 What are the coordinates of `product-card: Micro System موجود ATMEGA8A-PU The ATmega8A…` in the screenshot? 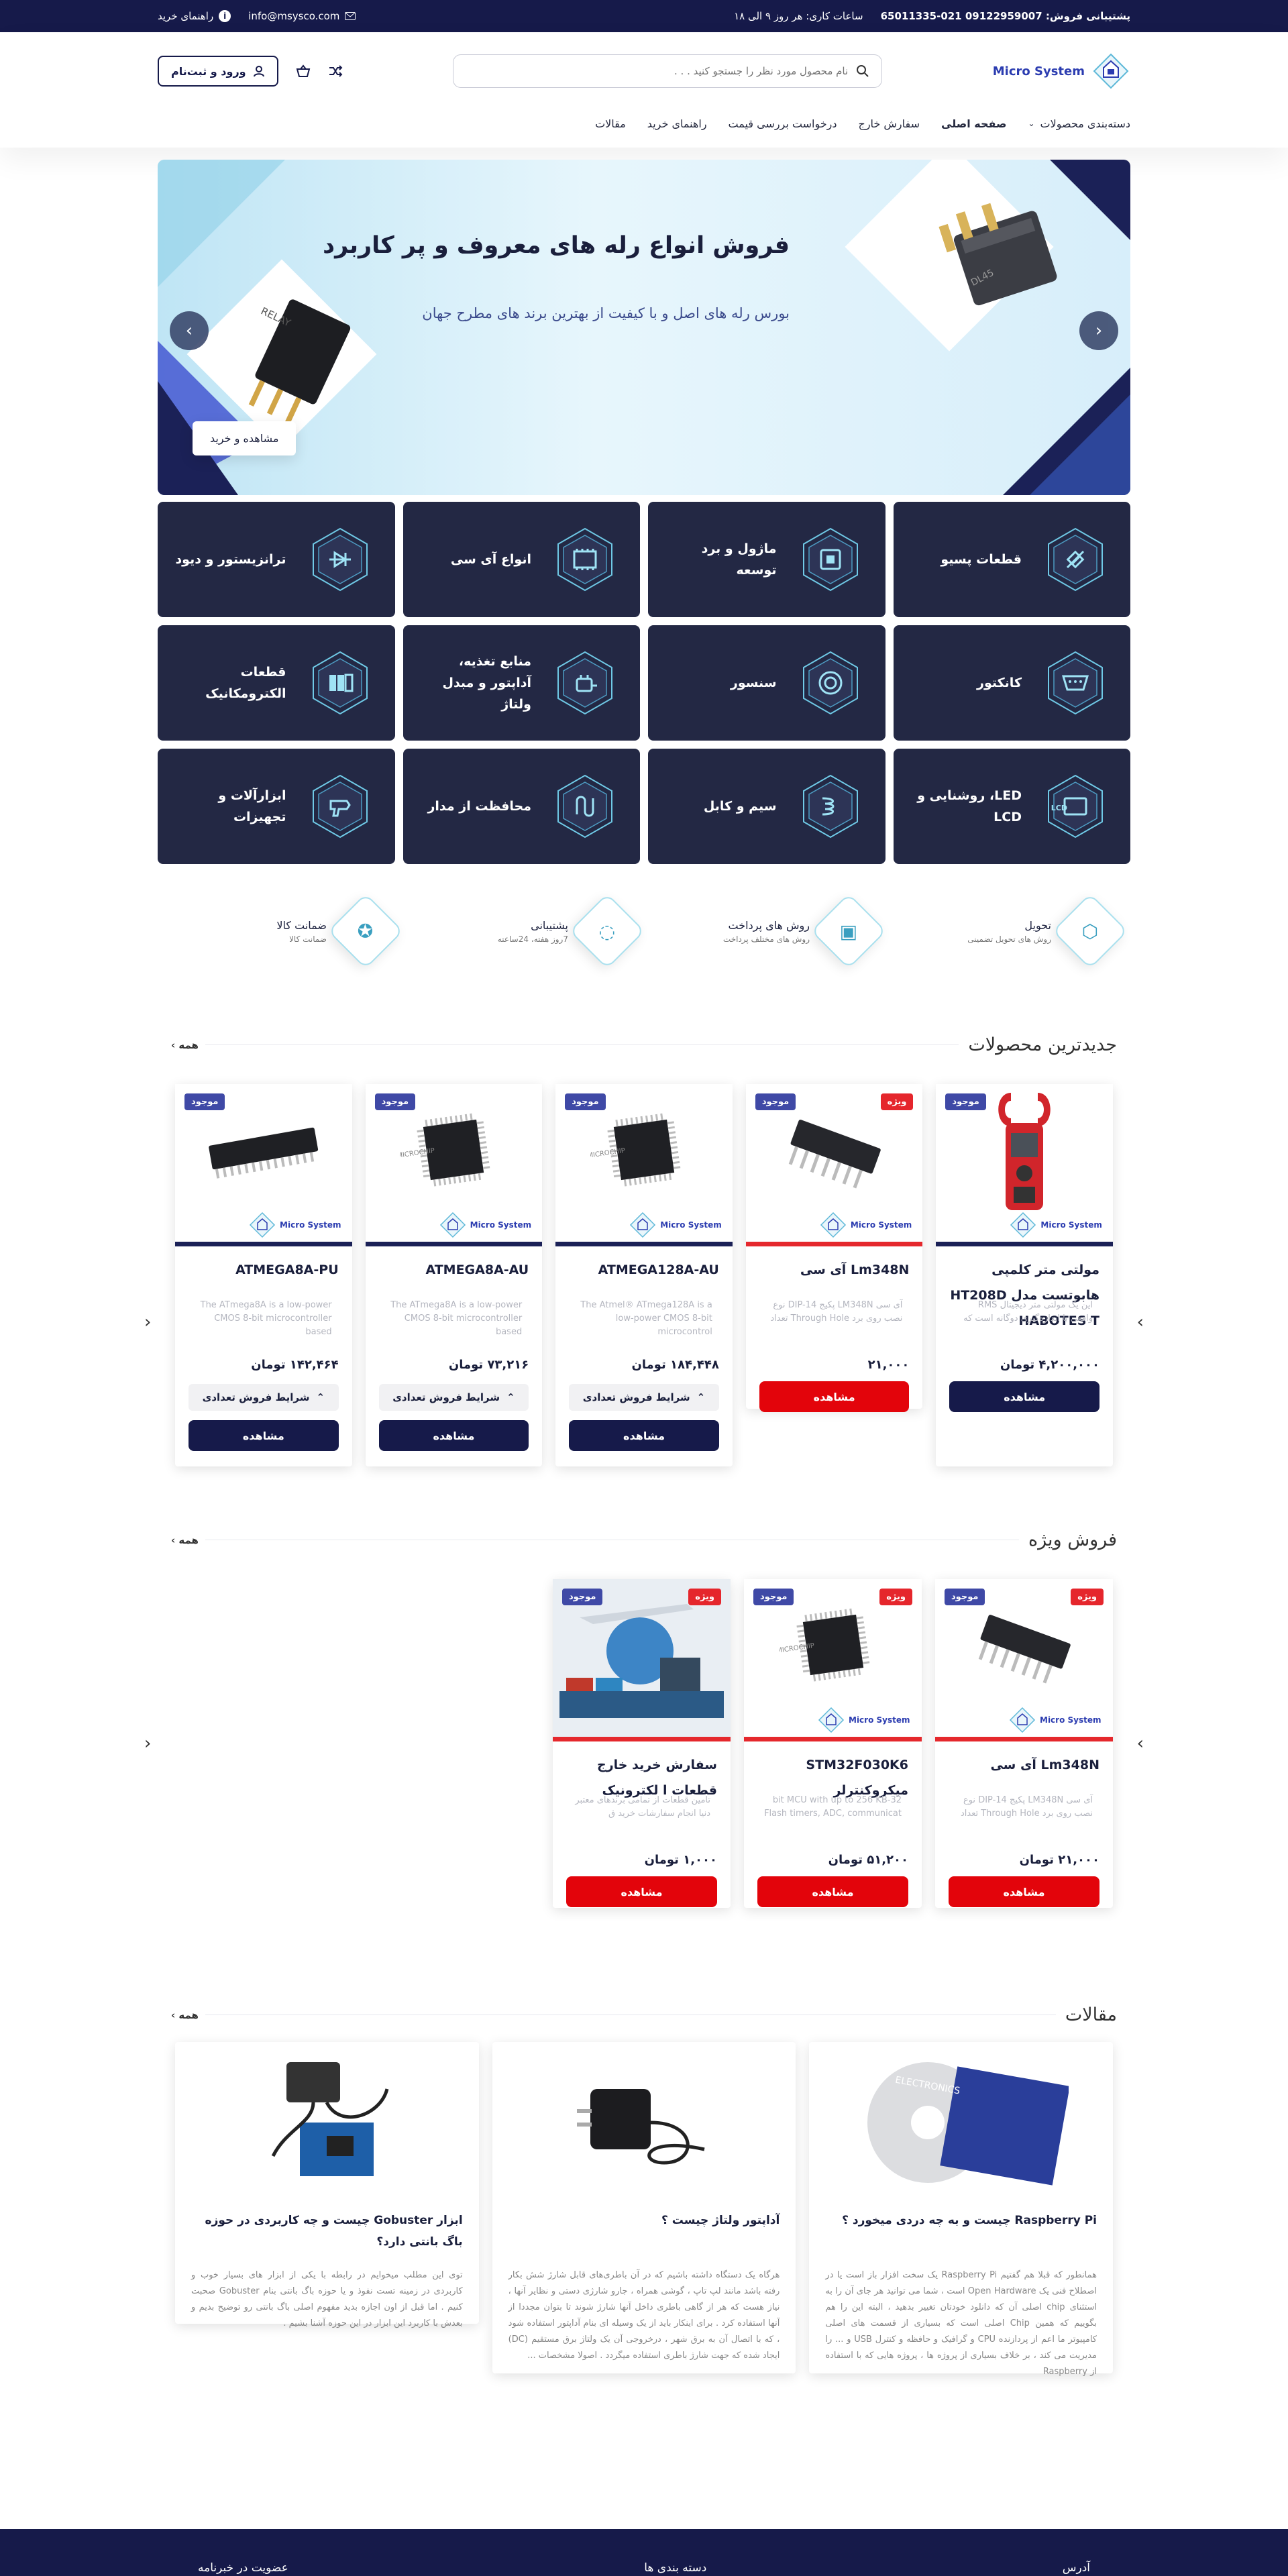 It's located at (263, 1275).